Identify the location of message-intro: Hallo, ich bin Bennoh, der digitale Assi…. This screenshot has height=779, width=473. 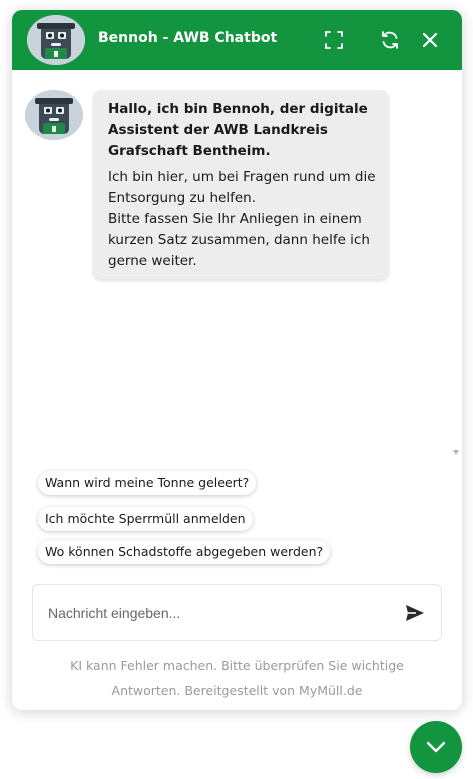
(238, 130).